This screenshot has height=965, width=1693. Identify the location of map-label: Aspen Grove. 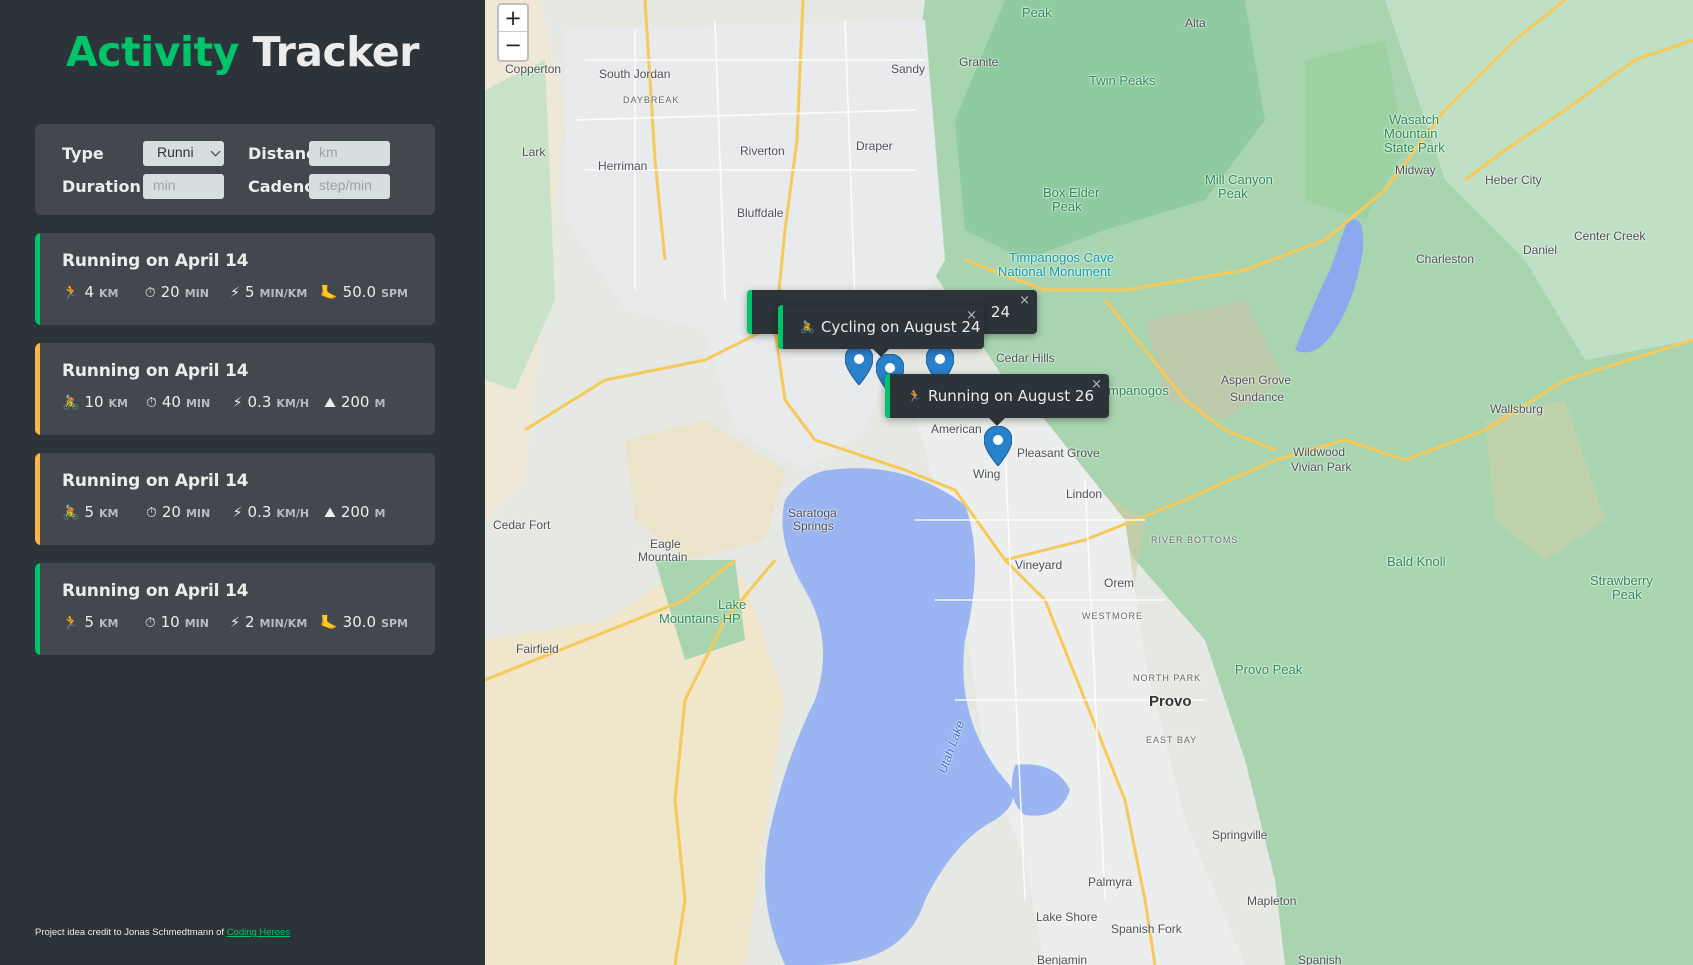
(1256, 380).